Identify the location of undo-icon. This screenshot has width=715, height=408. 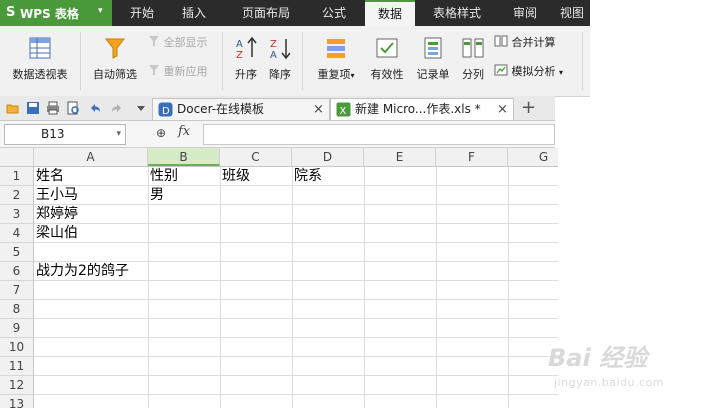
(95, 108).